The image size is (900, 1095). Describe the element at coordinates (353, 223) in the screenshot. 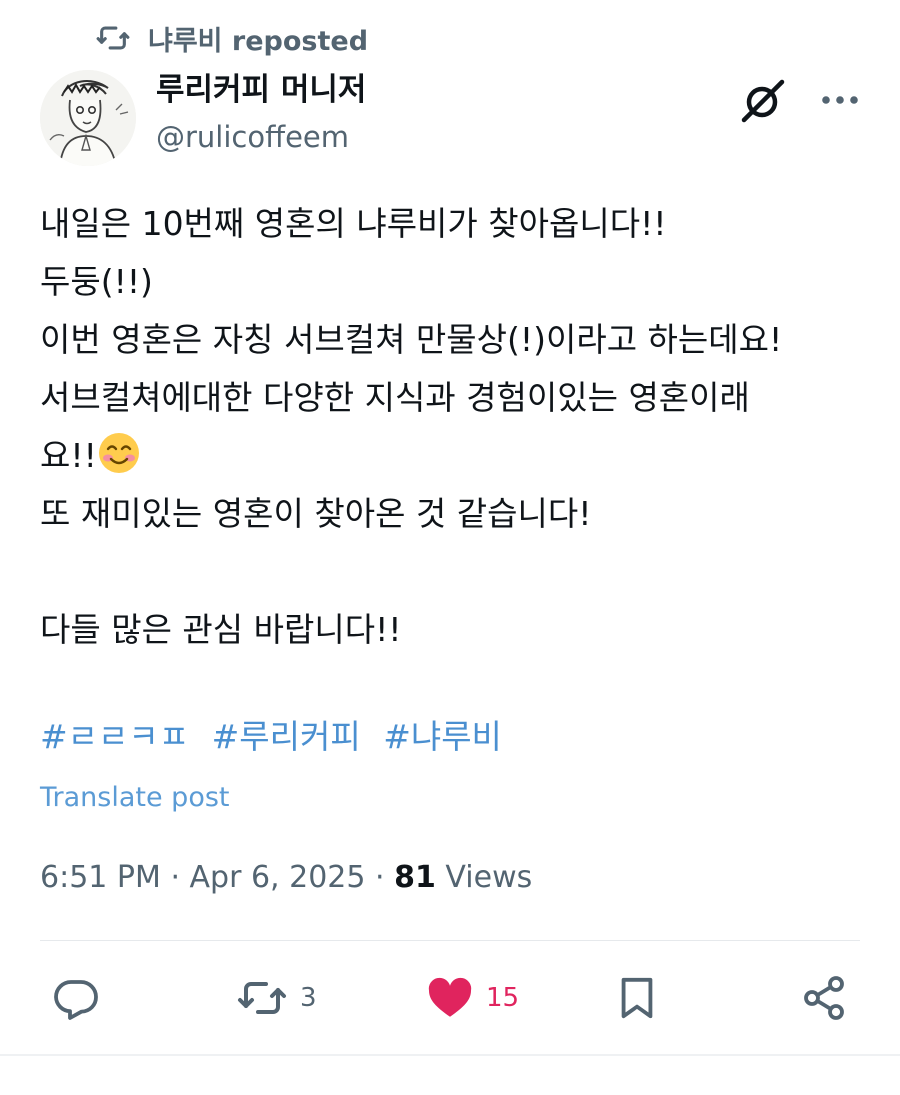

I see `post-line: 내일은 10번째 영혼의 냐루비가 찾아옵니다!!` at that location.